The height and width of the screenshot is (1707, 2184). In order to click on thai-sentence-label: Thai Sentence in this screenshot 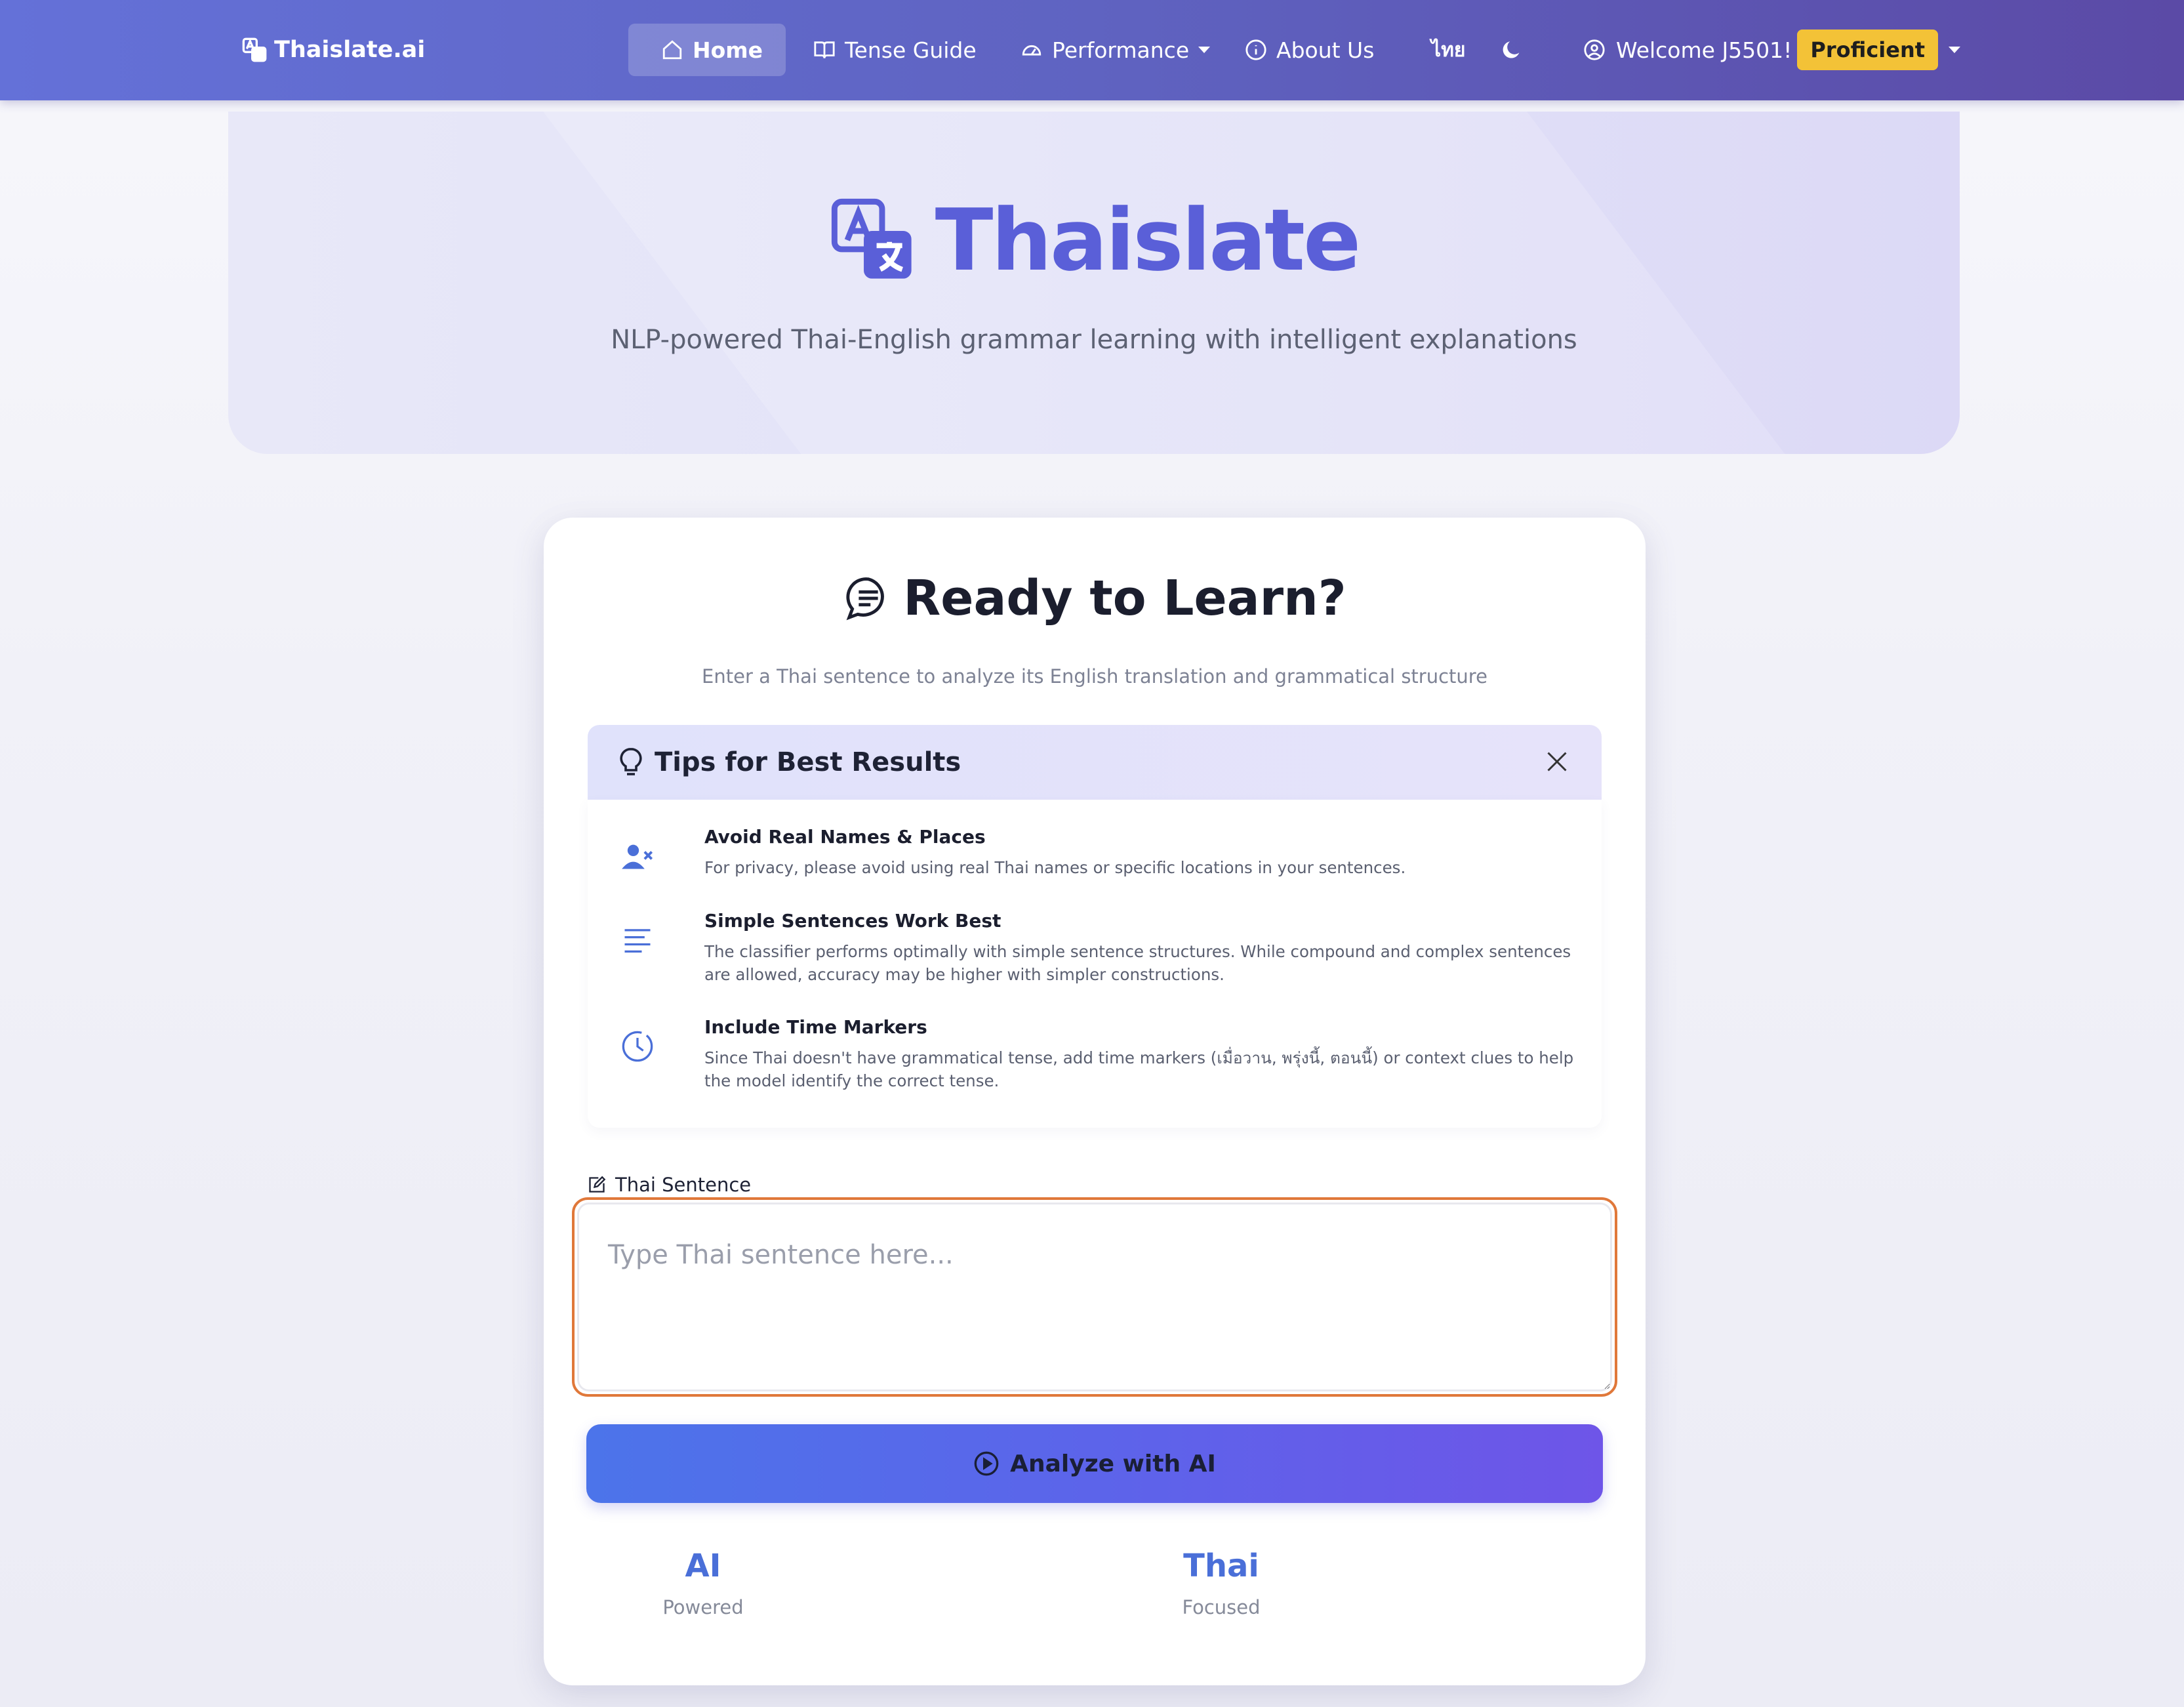, I will do `click(669, 1185)`.